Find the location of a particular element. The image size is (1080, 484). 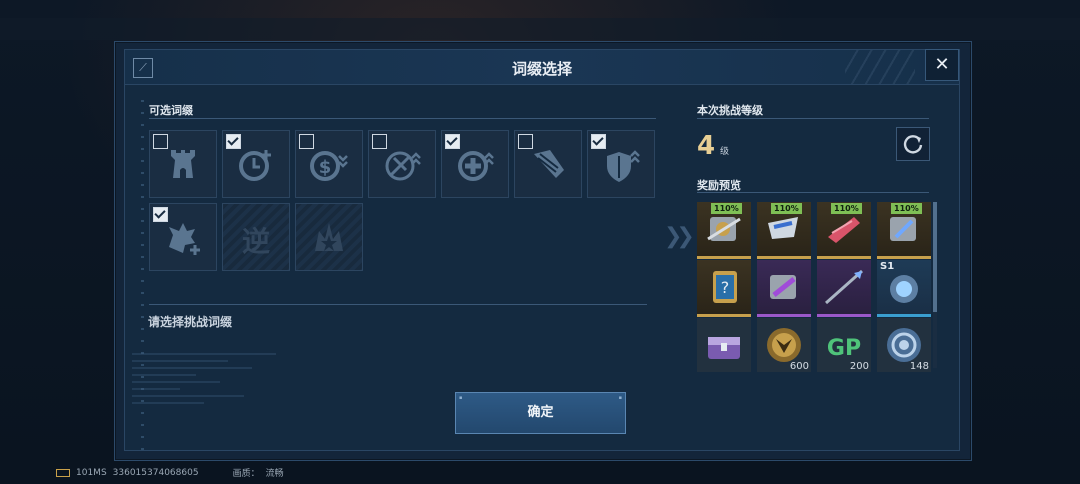

confirm-corner-left: ▪ is located at coordinates (461, 398).